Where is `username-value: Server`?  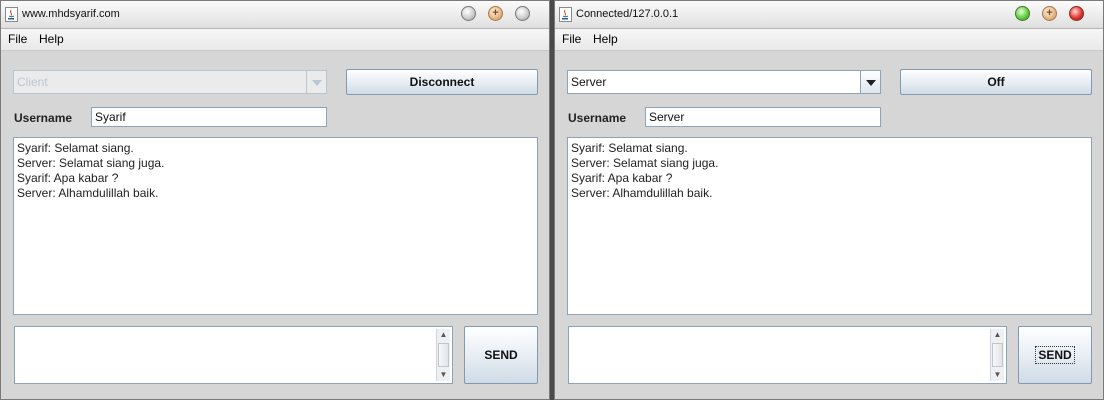 username-value: Server is located at coordinates (667, 117).